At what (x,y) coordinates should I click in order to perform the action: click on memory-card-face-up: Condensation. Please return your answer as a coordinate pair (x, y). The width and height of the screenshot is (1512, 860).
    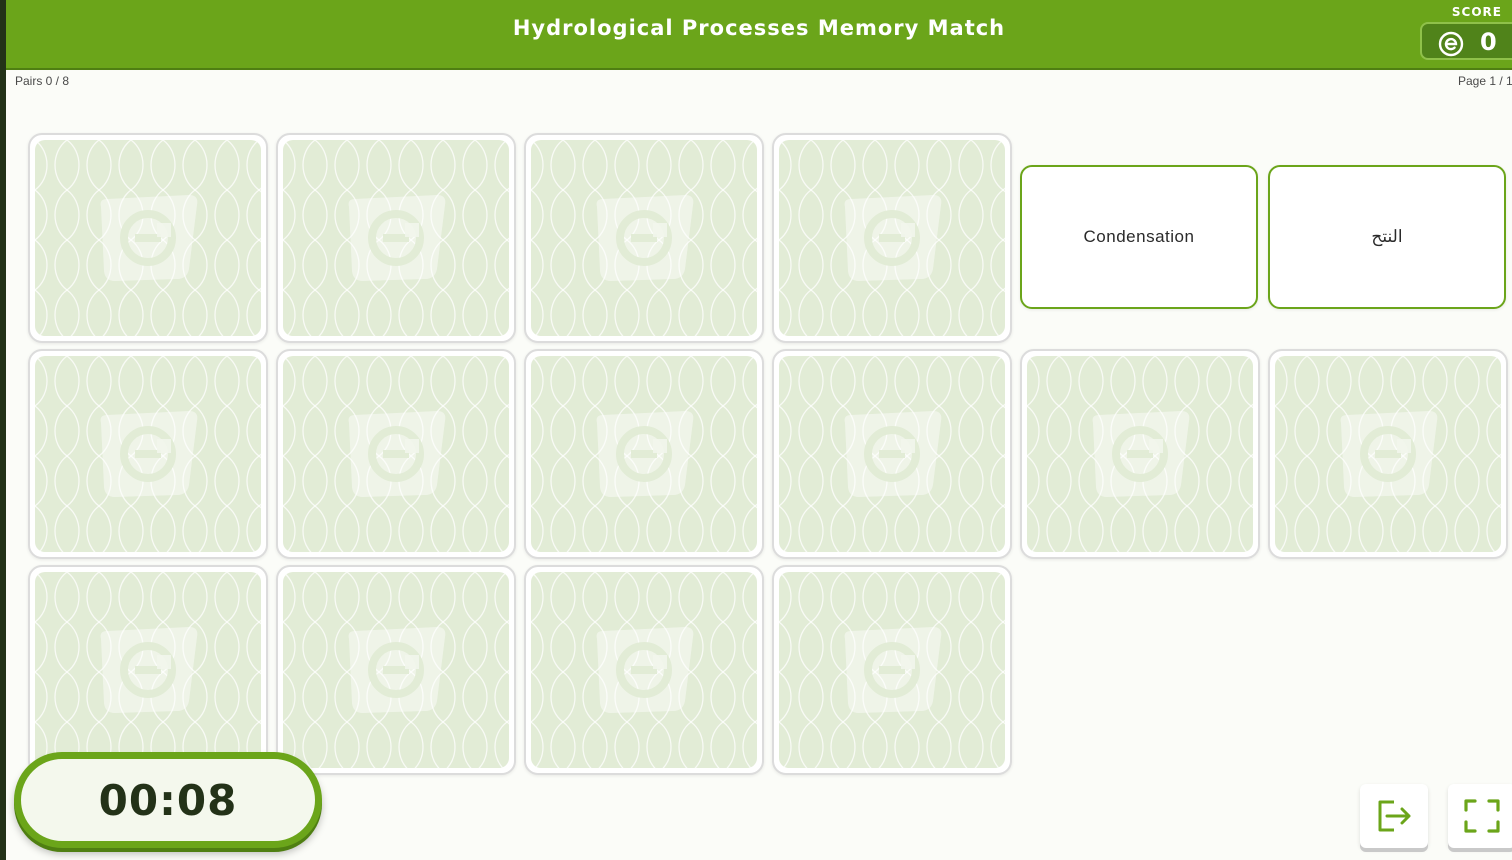
    Looking at the image, I should click on (1139, 237).